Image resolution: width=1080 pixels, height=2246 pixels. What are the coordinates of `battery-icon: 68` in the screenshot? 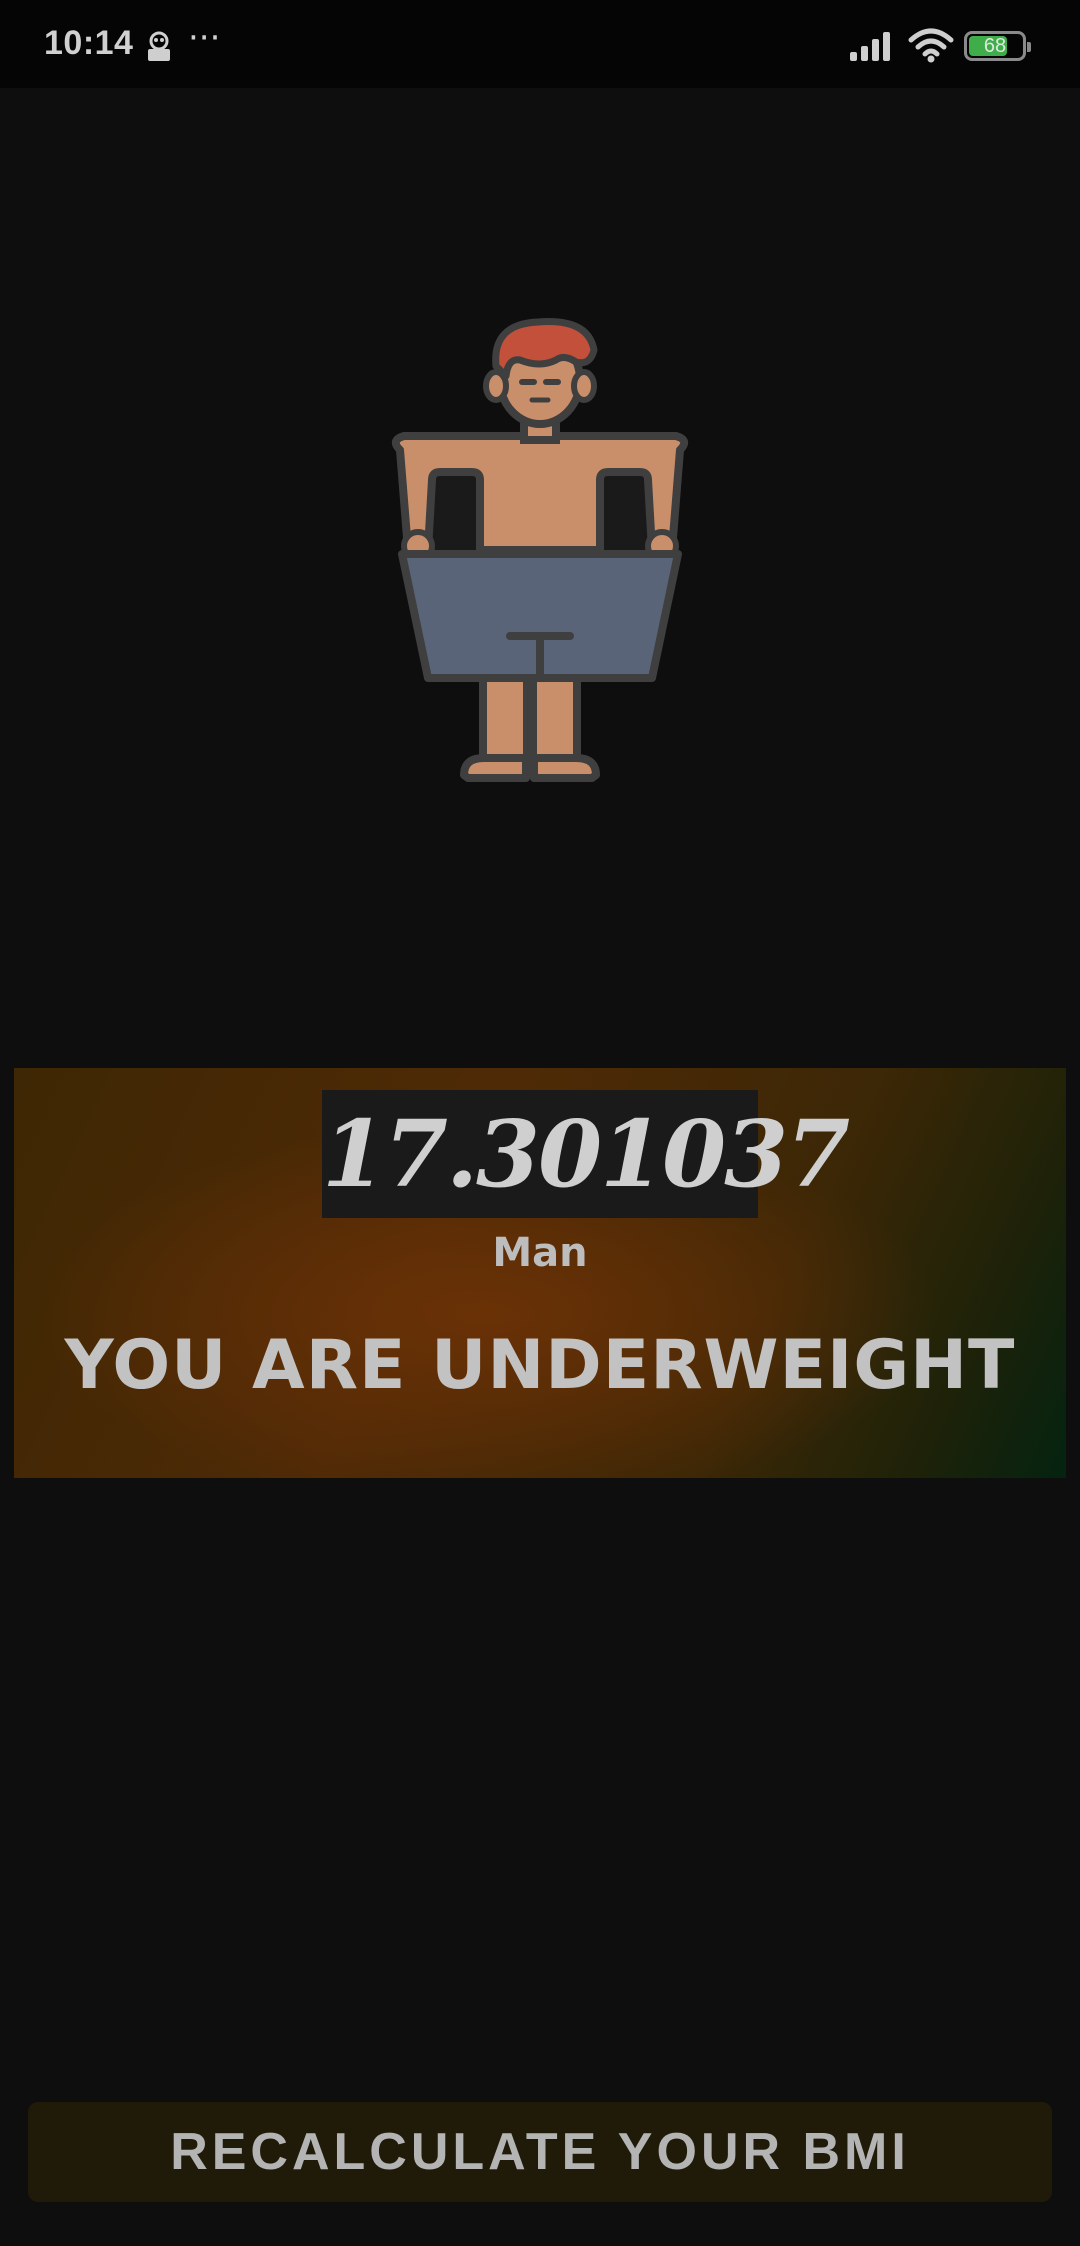 It's located at (997, 46).